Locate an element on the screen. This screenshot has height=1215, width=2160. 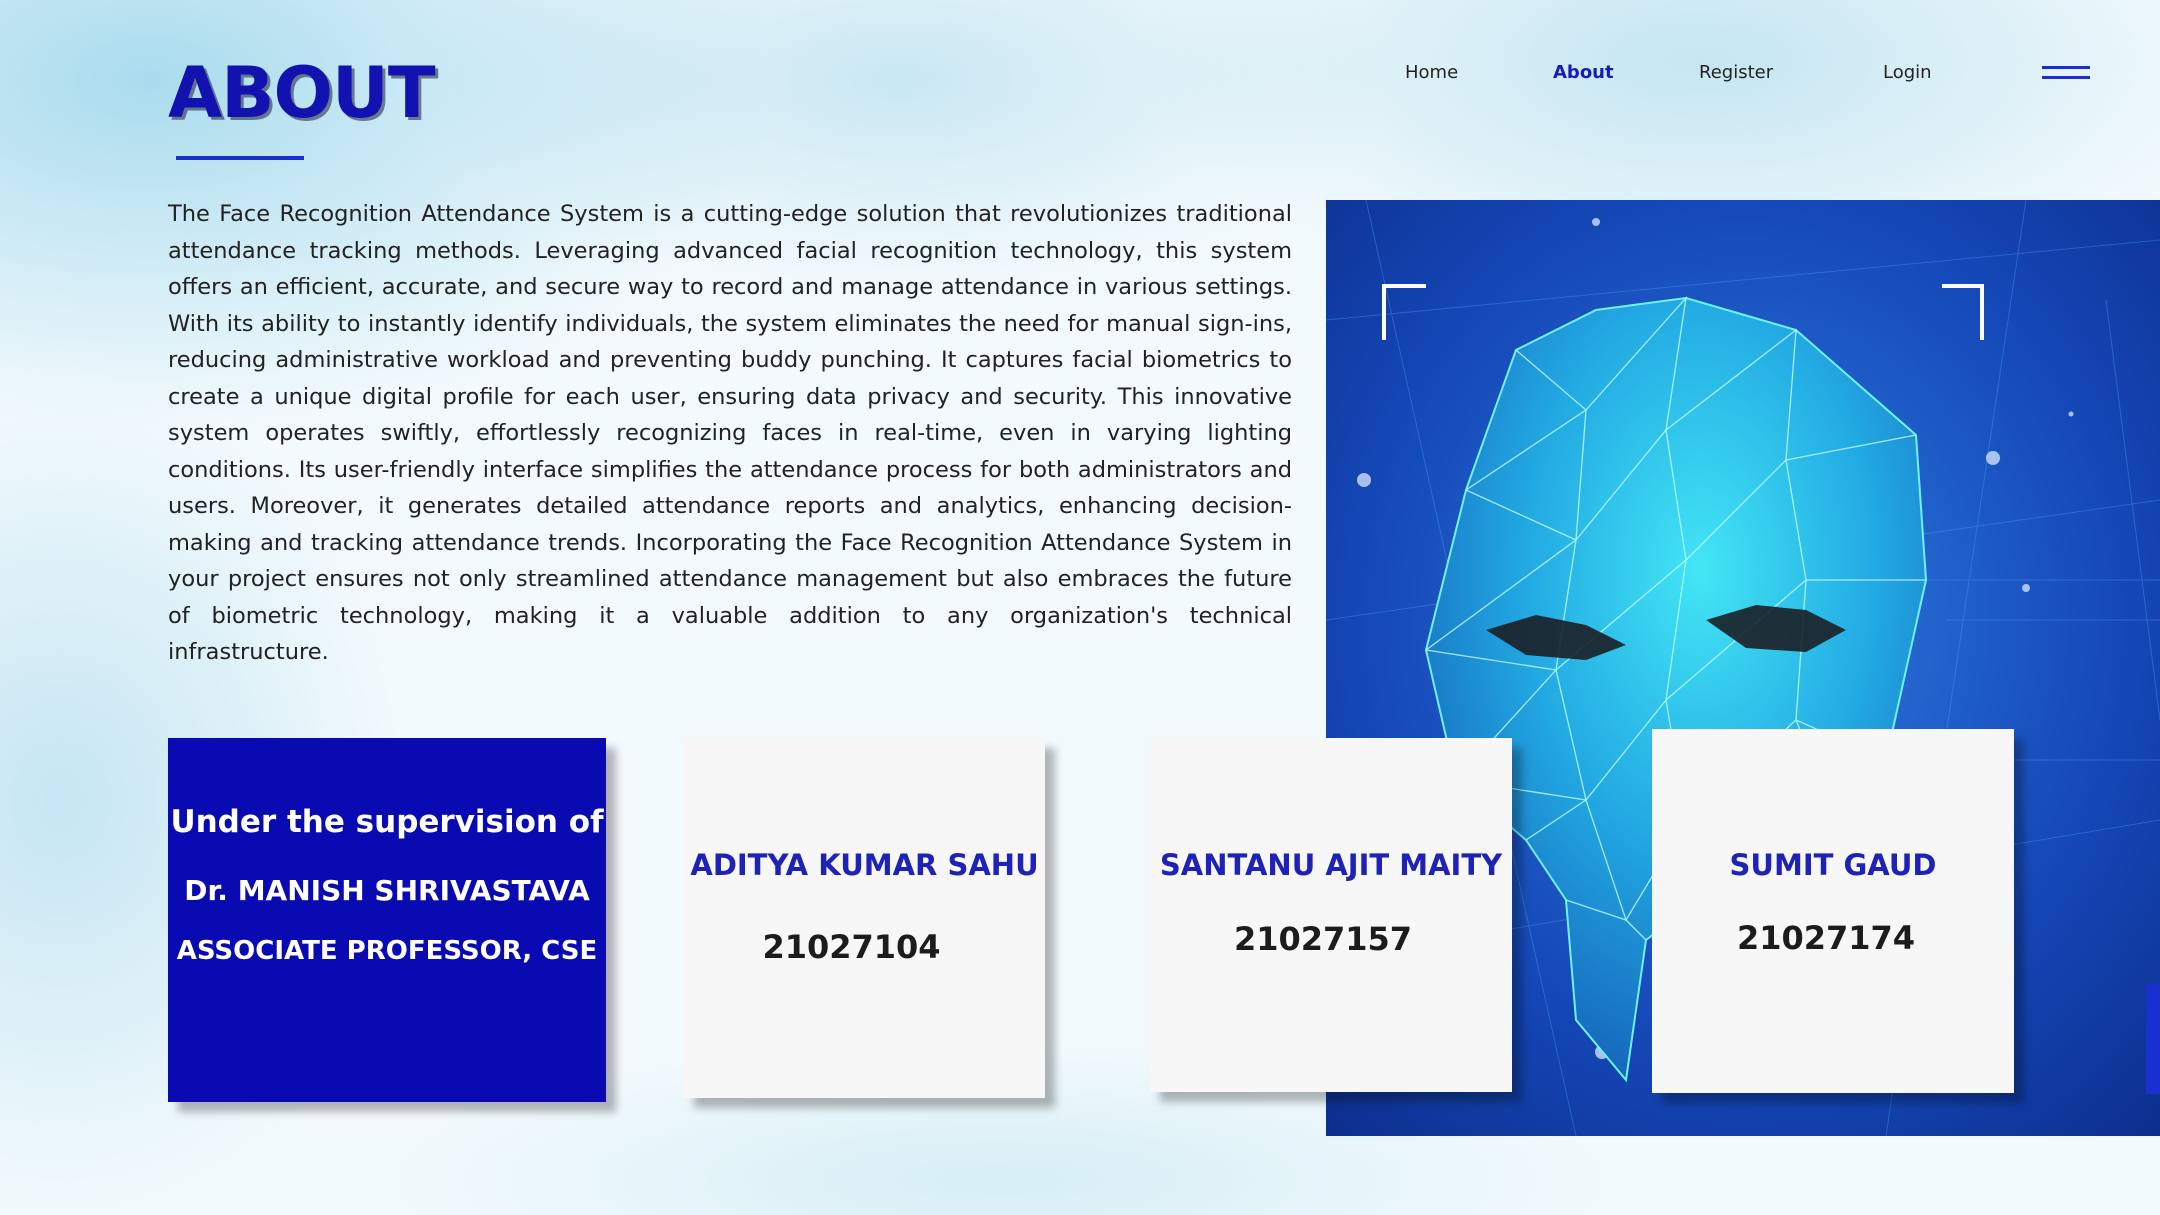
supervisor-name: Dr. MANISH SHRIVASTAVA is located at coordinates (387, 890).